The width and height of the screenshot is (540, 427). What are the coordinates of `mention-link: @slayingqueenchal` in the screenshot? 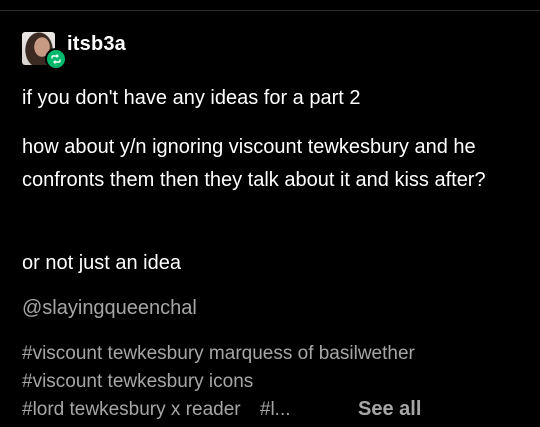 It's located at (109, 308).